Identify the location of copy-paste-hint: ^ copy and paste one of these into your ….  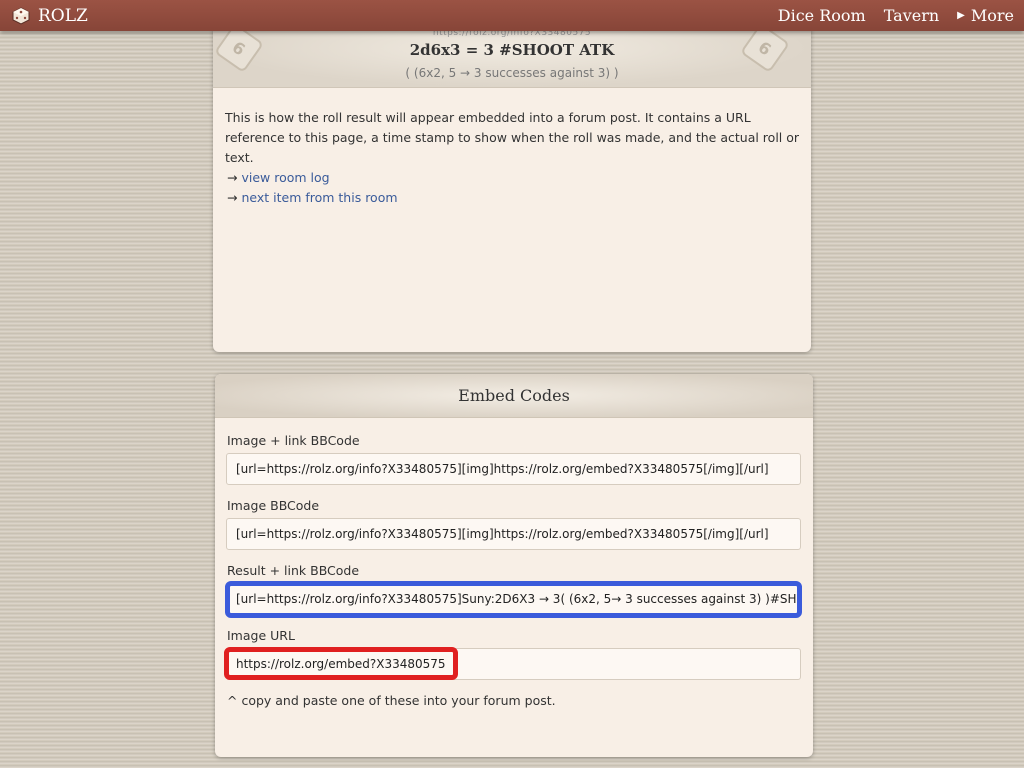
(391, 700).